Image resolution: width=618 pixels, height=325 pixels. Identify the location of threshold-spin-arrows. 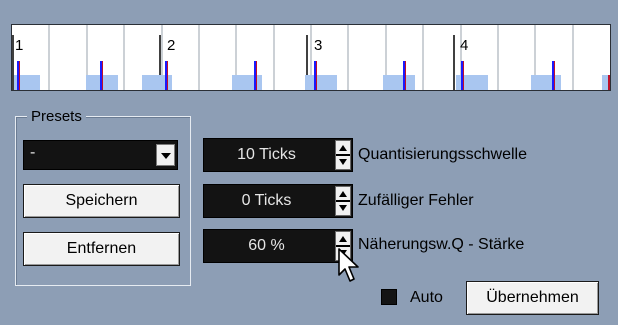
(343, 155).